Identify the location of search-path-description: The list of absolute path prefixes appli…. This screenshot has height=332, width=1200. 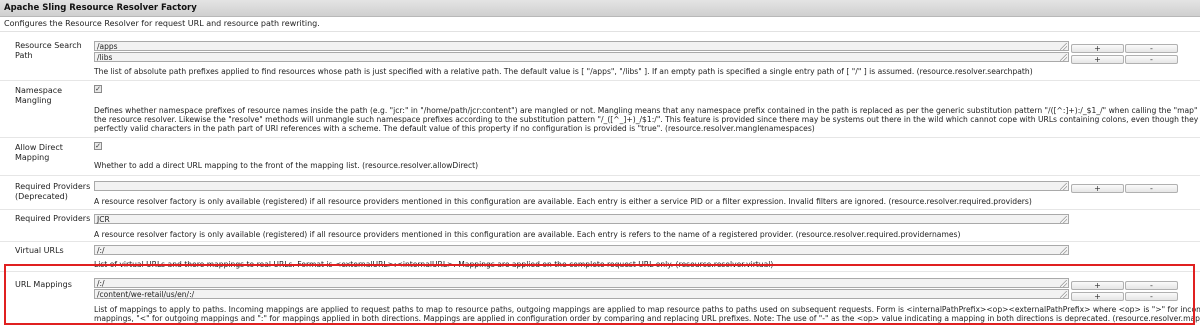
(563, 71).